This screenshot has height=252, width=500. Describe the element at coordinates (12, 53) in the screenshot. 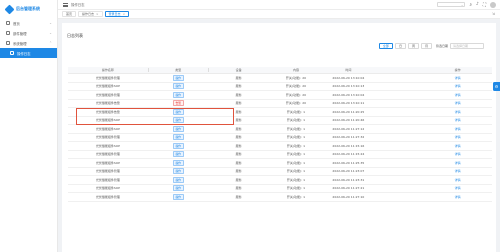

I see `log-icon` at that location.